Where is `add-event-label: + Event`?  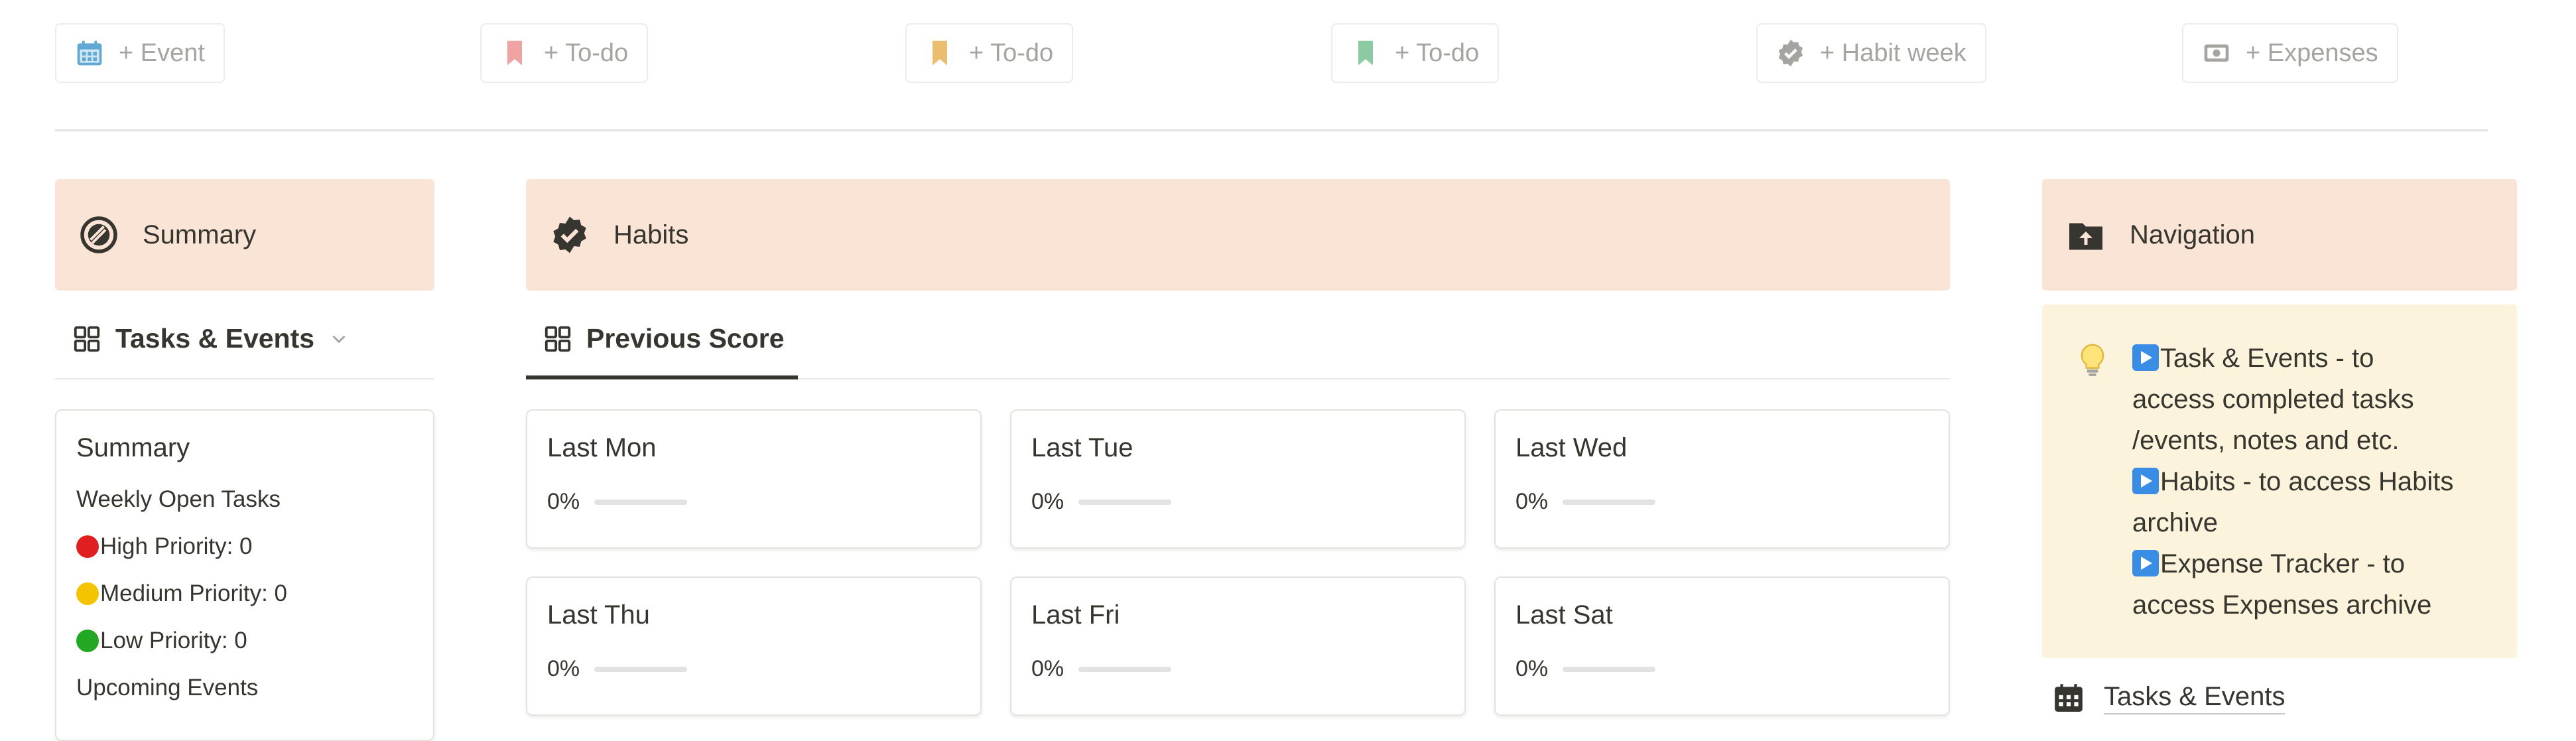 add-event-label: + Event is located at coordinates (162, 52).